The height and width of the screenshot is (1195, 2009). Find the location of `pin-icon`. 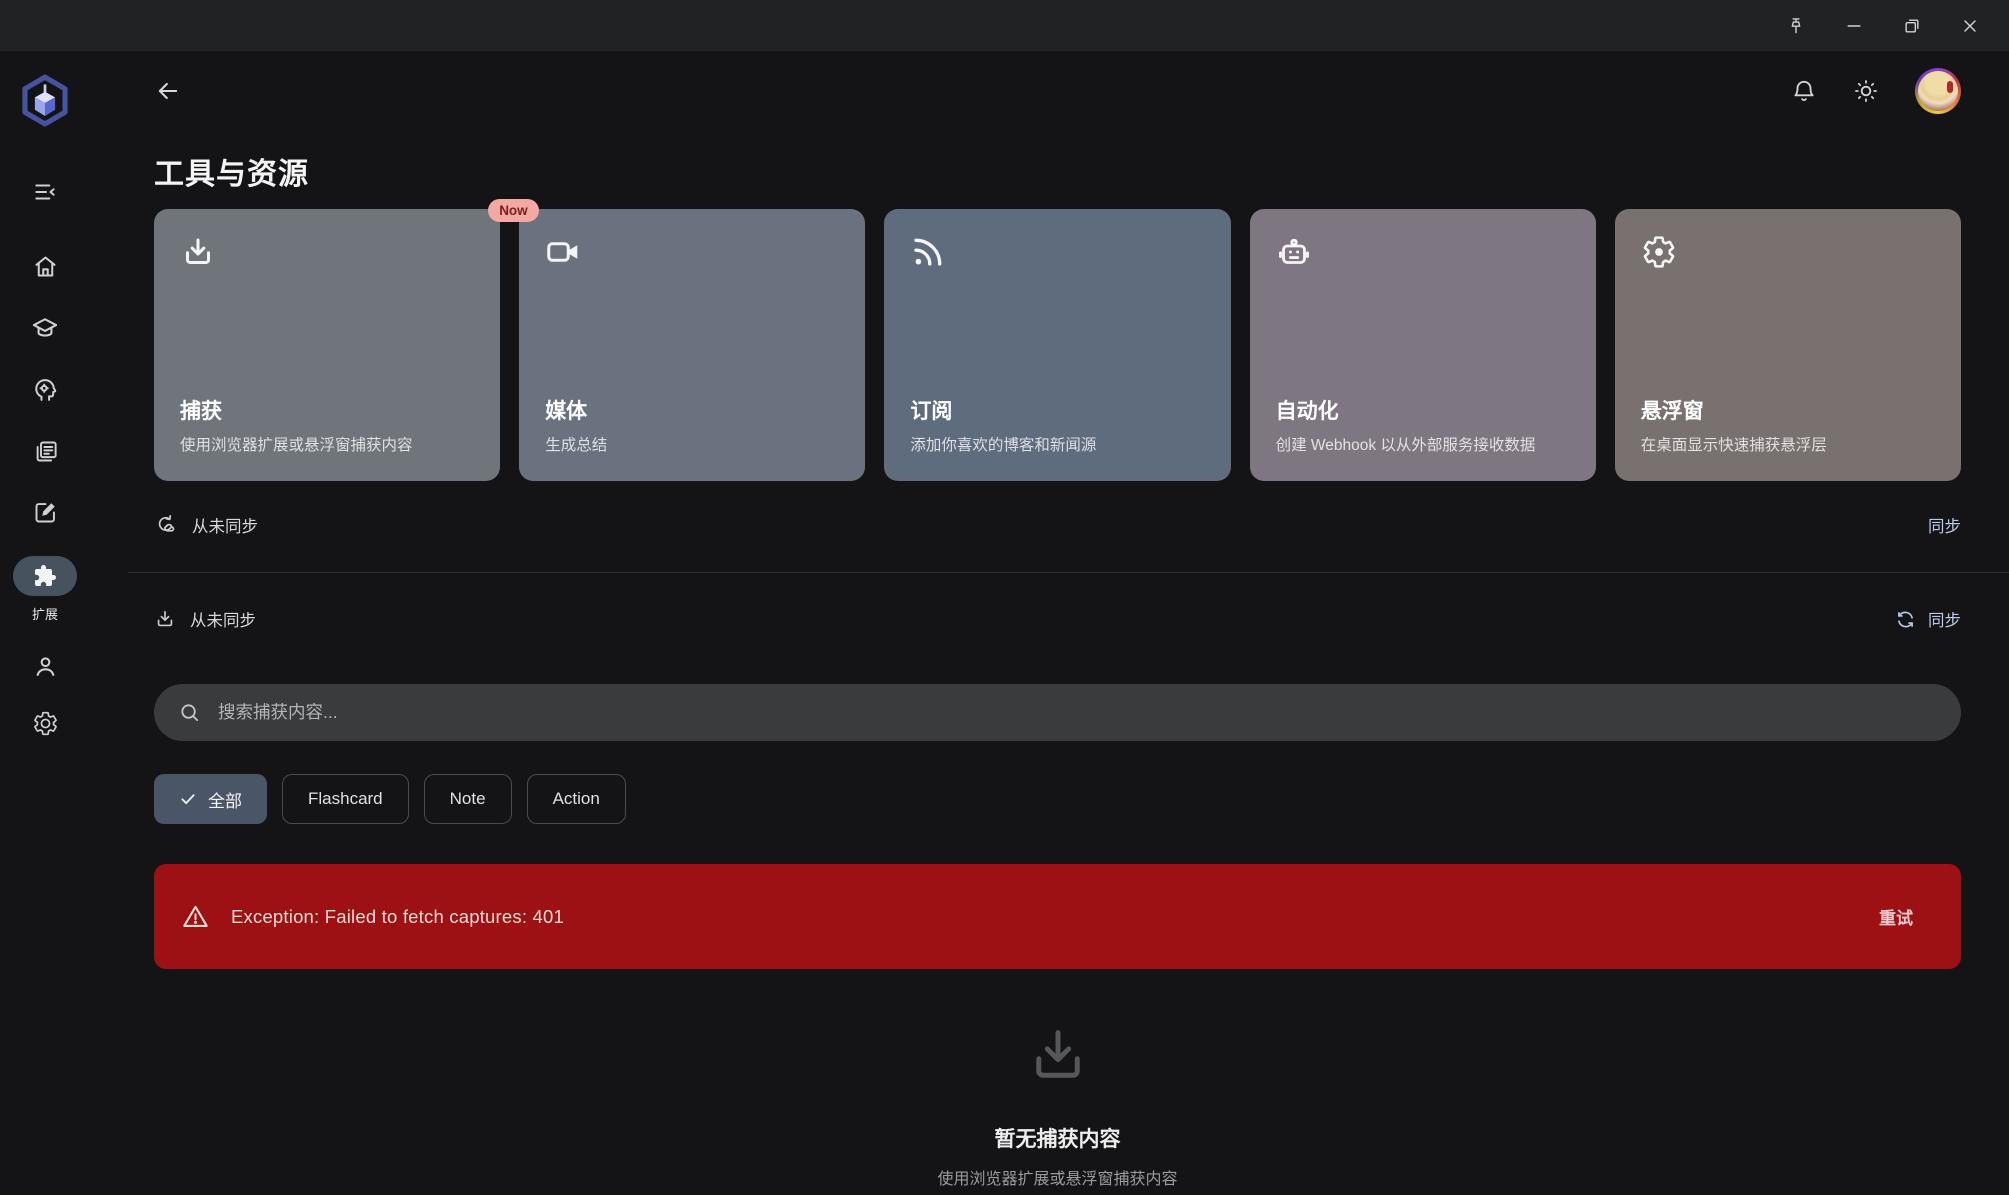

pin-icon is located at coordinates (1796, 26).